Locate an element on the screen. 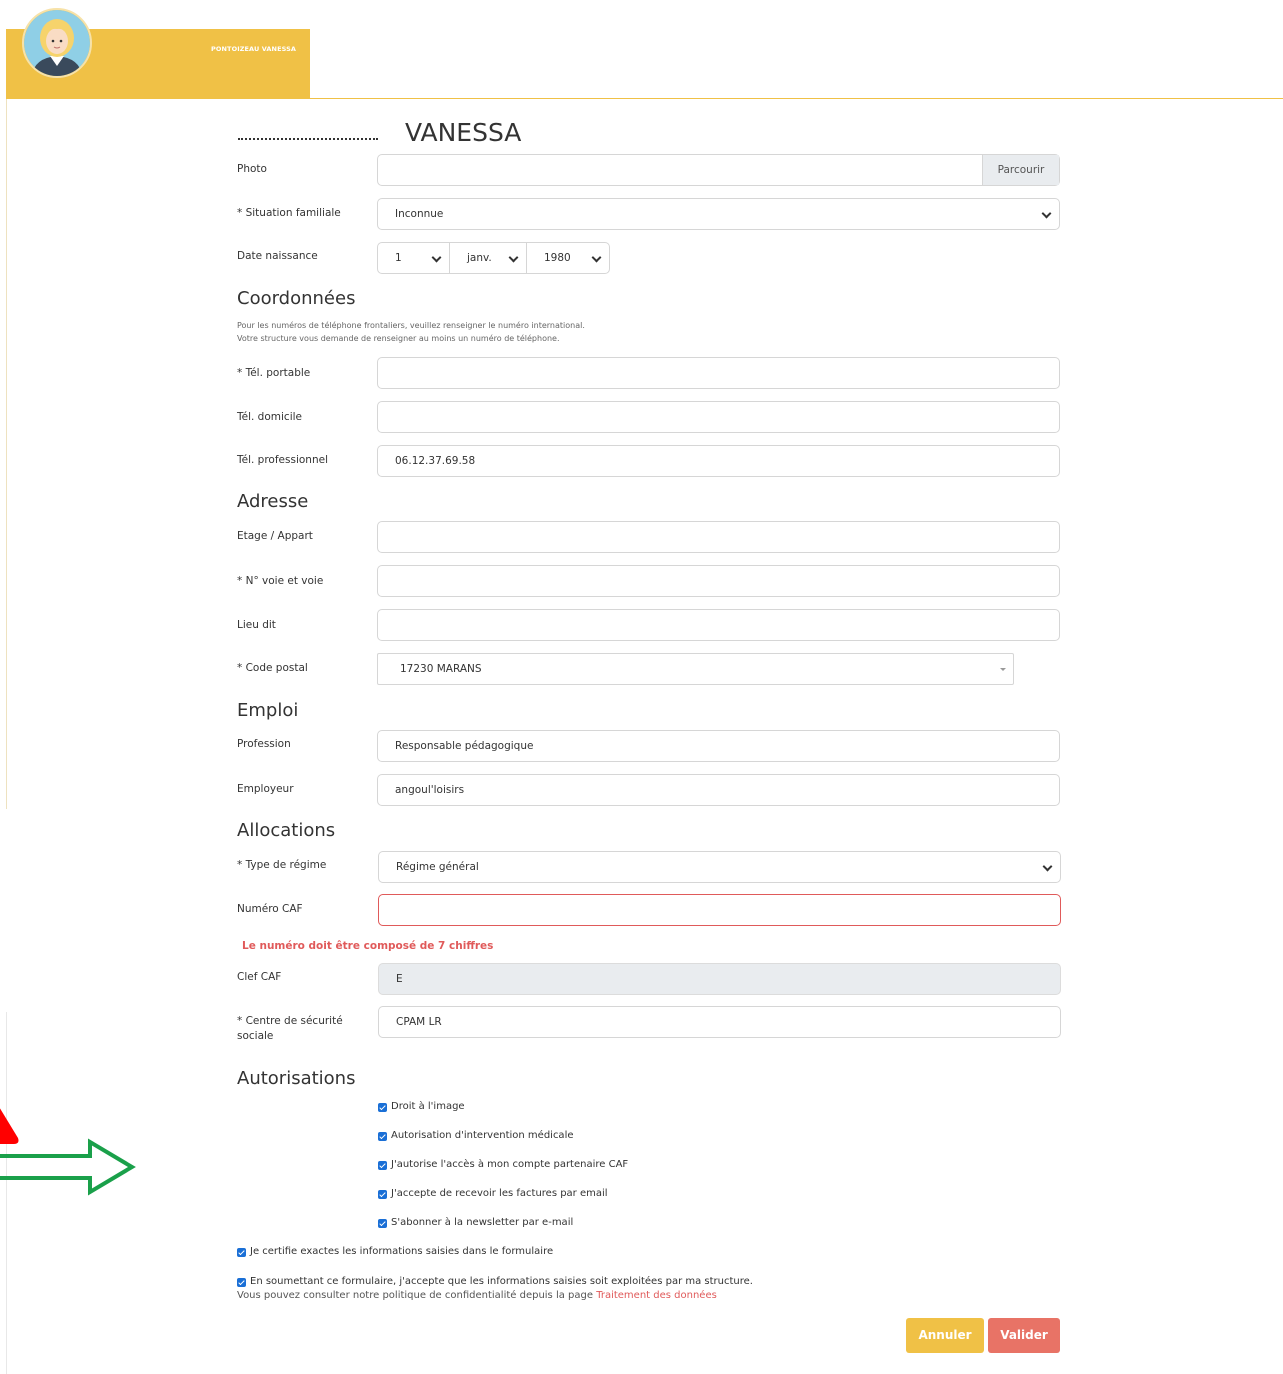 The height and width of the screenshot is (1374, 1283). locality-label: Lieu dit is located at coordinates (256, 625).